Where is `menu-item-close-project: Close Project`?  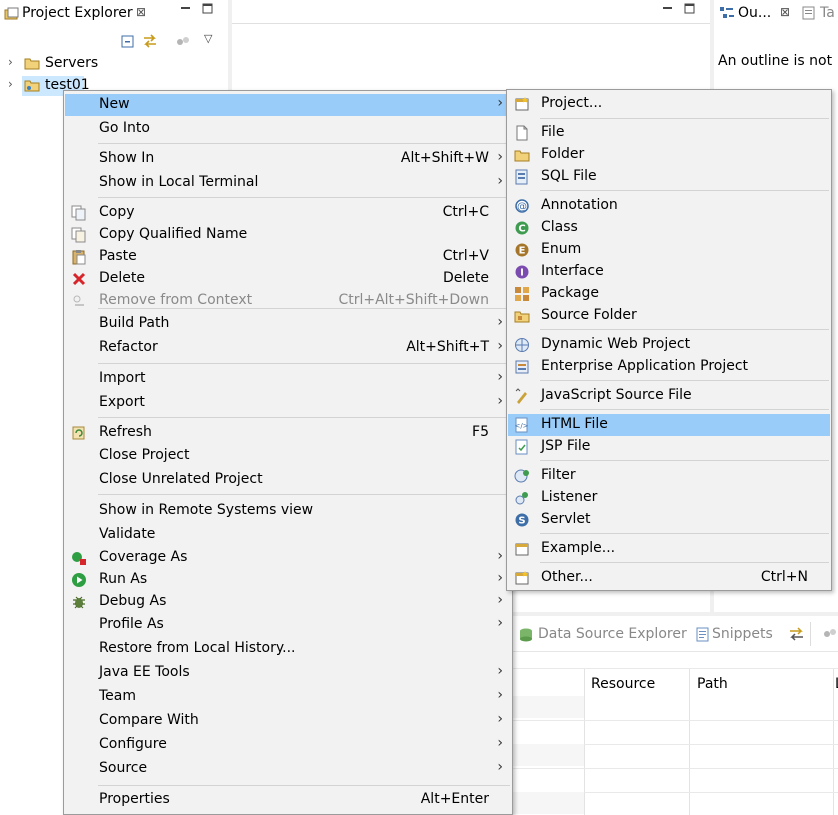
menu-item-close-project: Close Project is located at coordinates (288, 456).